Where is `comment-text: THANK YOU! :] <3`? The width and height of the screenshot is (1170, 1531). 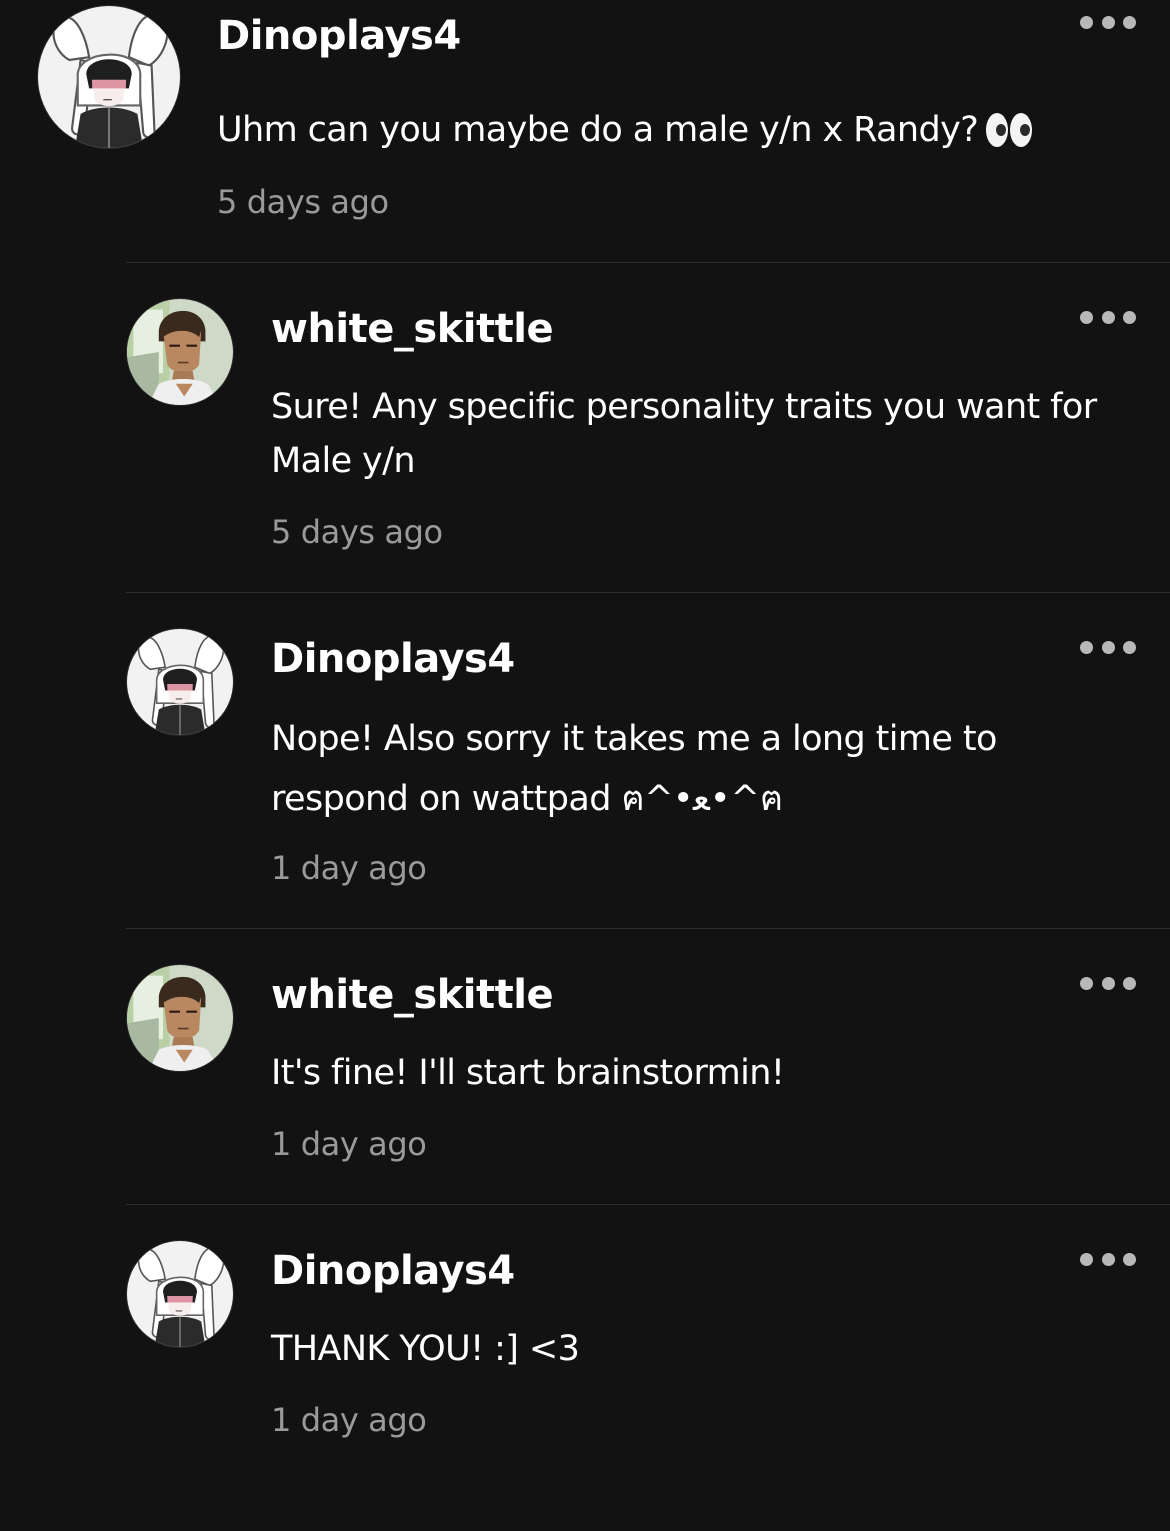
comment-text: THANK YOU! :] <3 is located at coordinates (425, 1349).